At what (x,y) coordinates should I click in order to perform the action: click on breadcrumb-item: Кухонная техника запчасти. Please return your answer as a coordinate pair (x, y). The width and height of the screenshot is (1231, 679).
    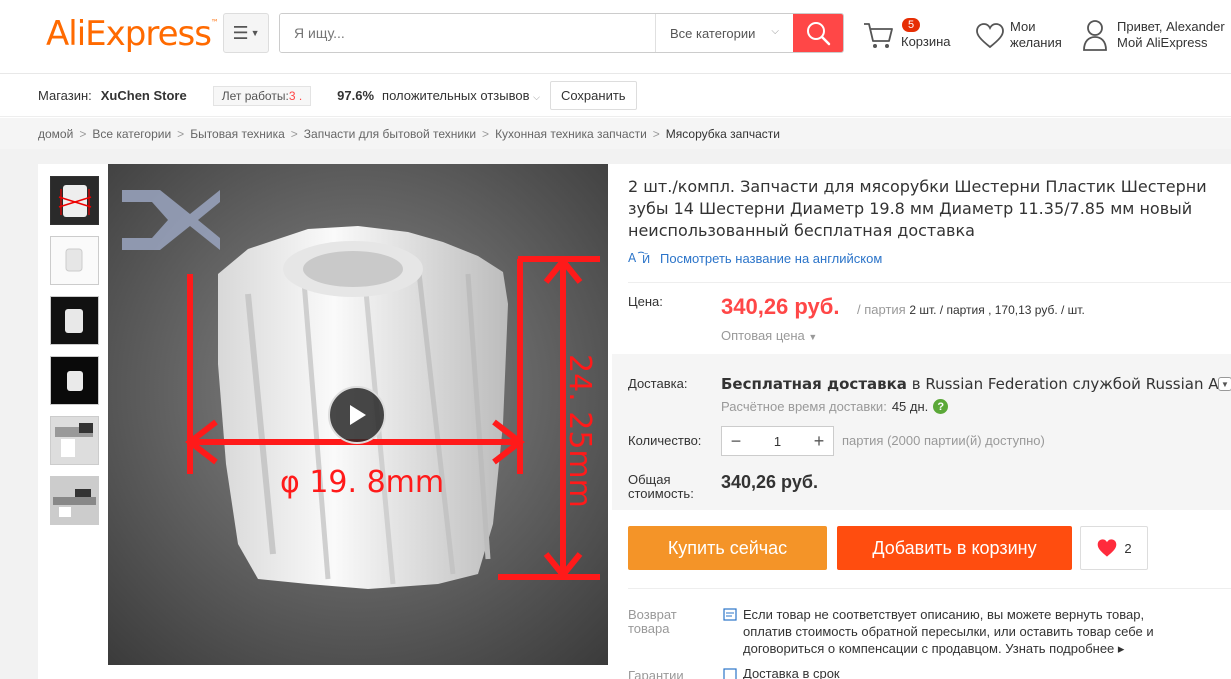
    Looking at the image, I should click on (571, 134).